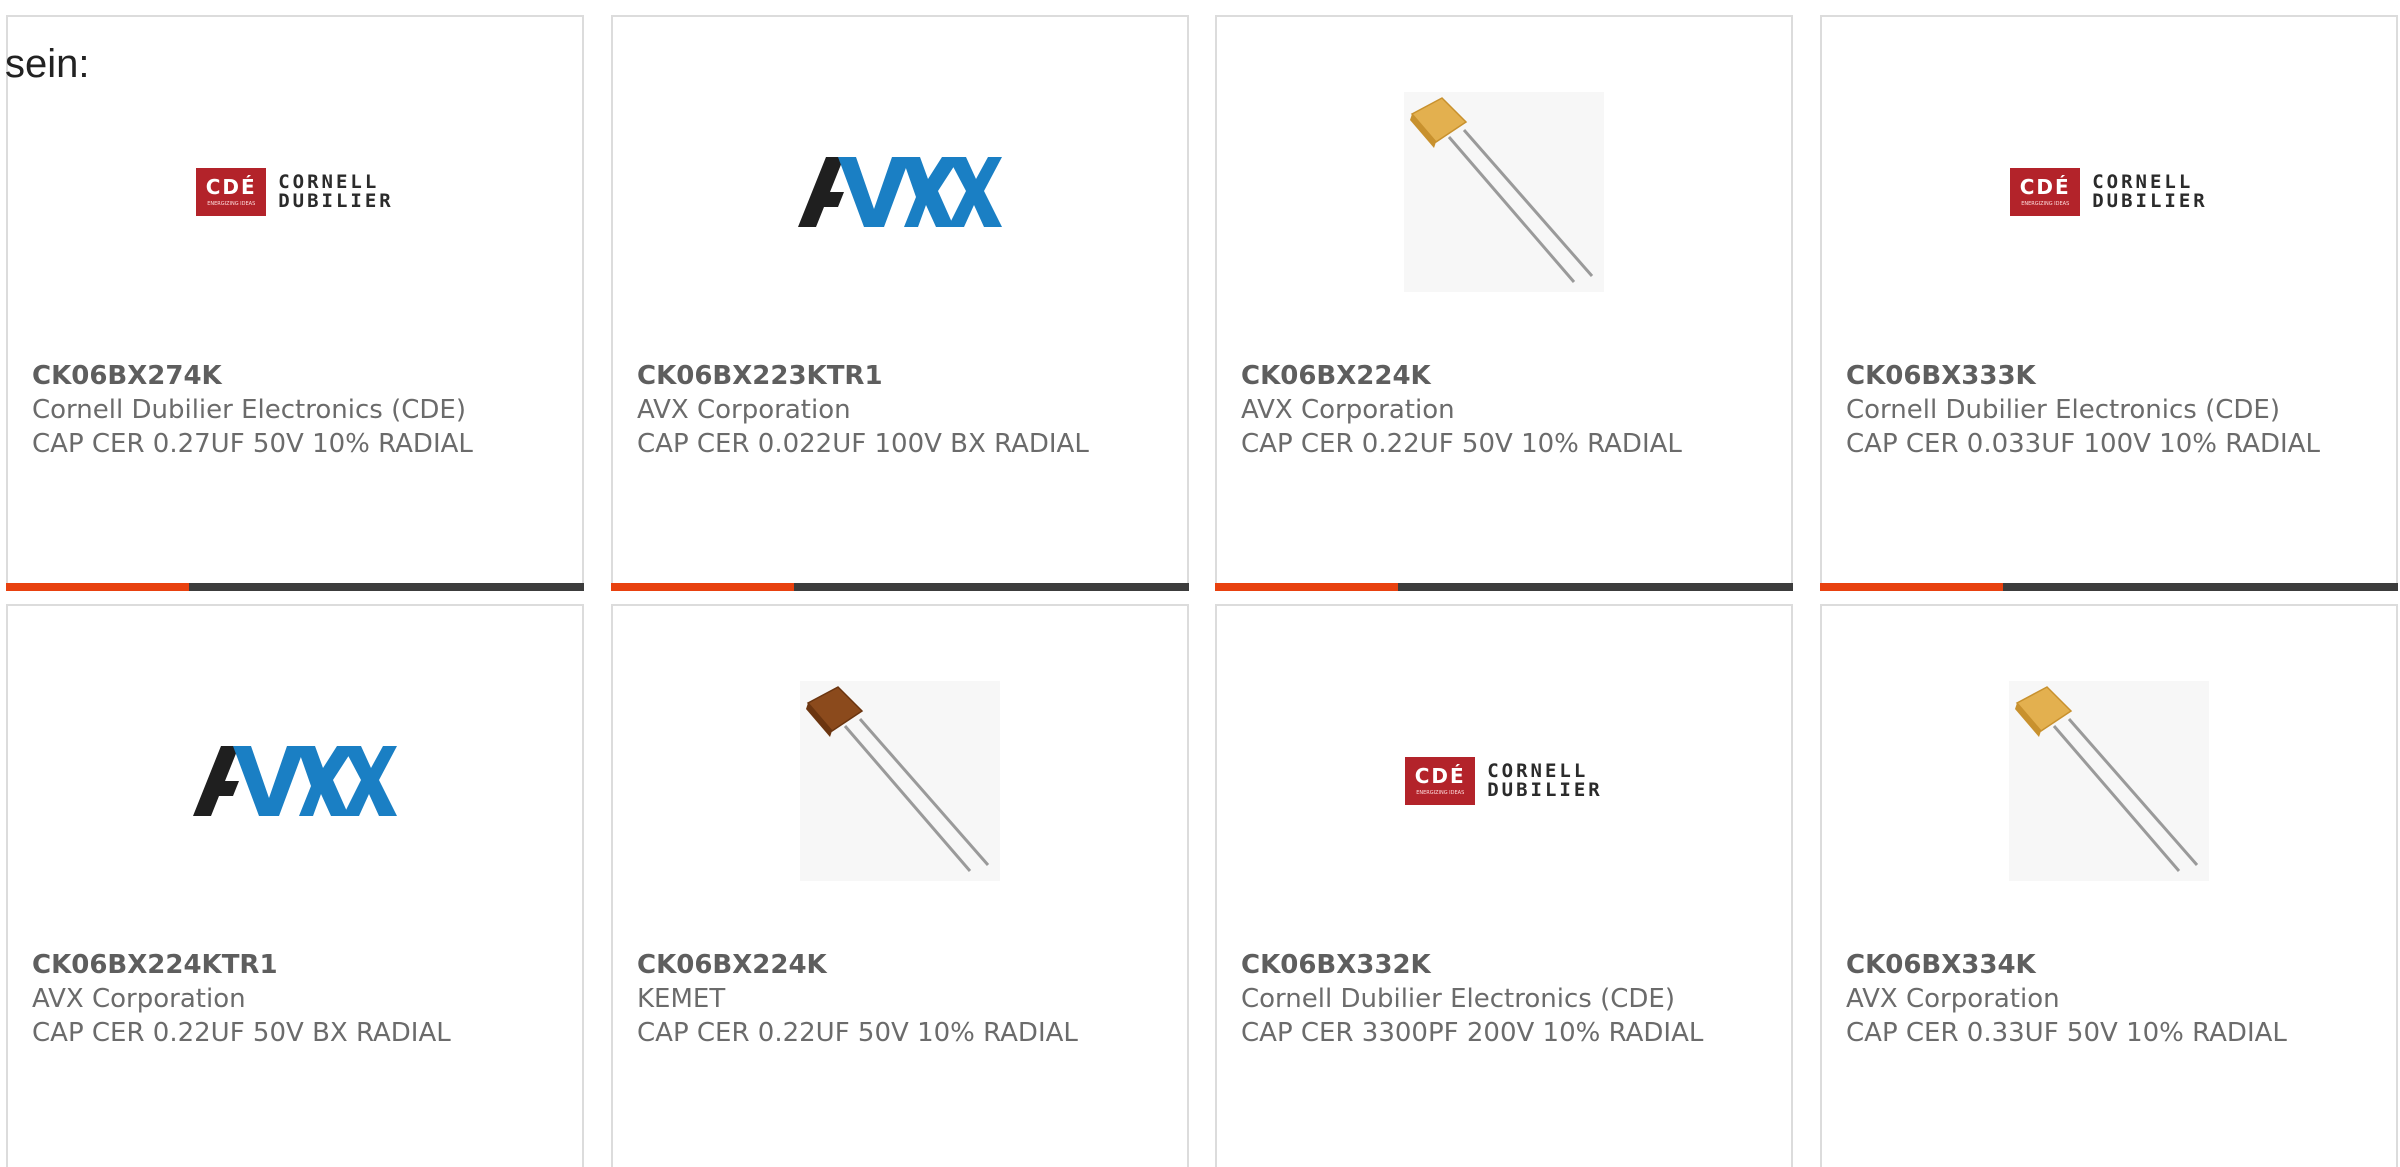 Image resolution: width=2400 pixels, height=1167 pixels. I want to click on product-description: CAP CER 0.33UF 50V 10% RADIAL, so click(2066, 1033).